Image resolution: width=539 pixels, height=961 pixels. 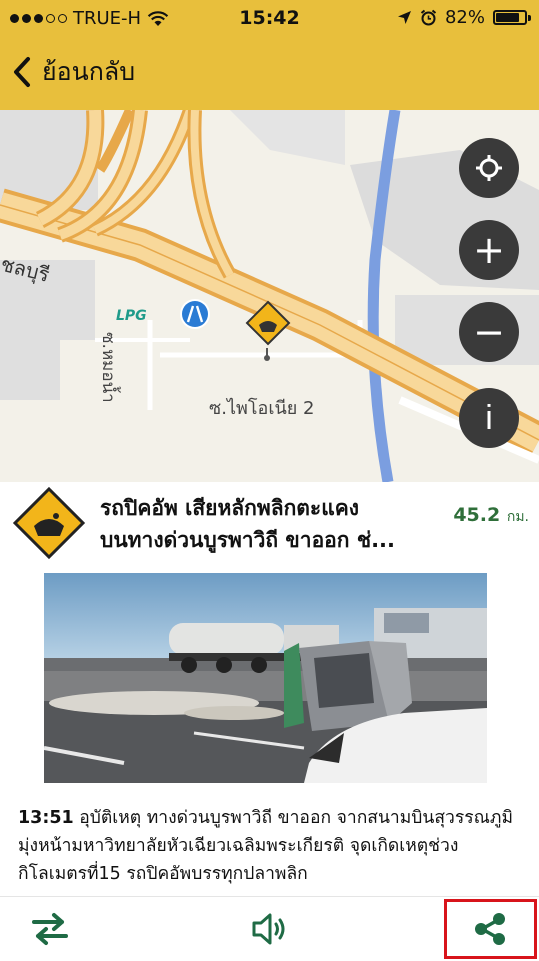 What do you see at coordinates (262, 408) in the screenshot?
I see `road-label-pioneer: ซ.ไพโอเนีย 2` at bounding box center [262, 408].